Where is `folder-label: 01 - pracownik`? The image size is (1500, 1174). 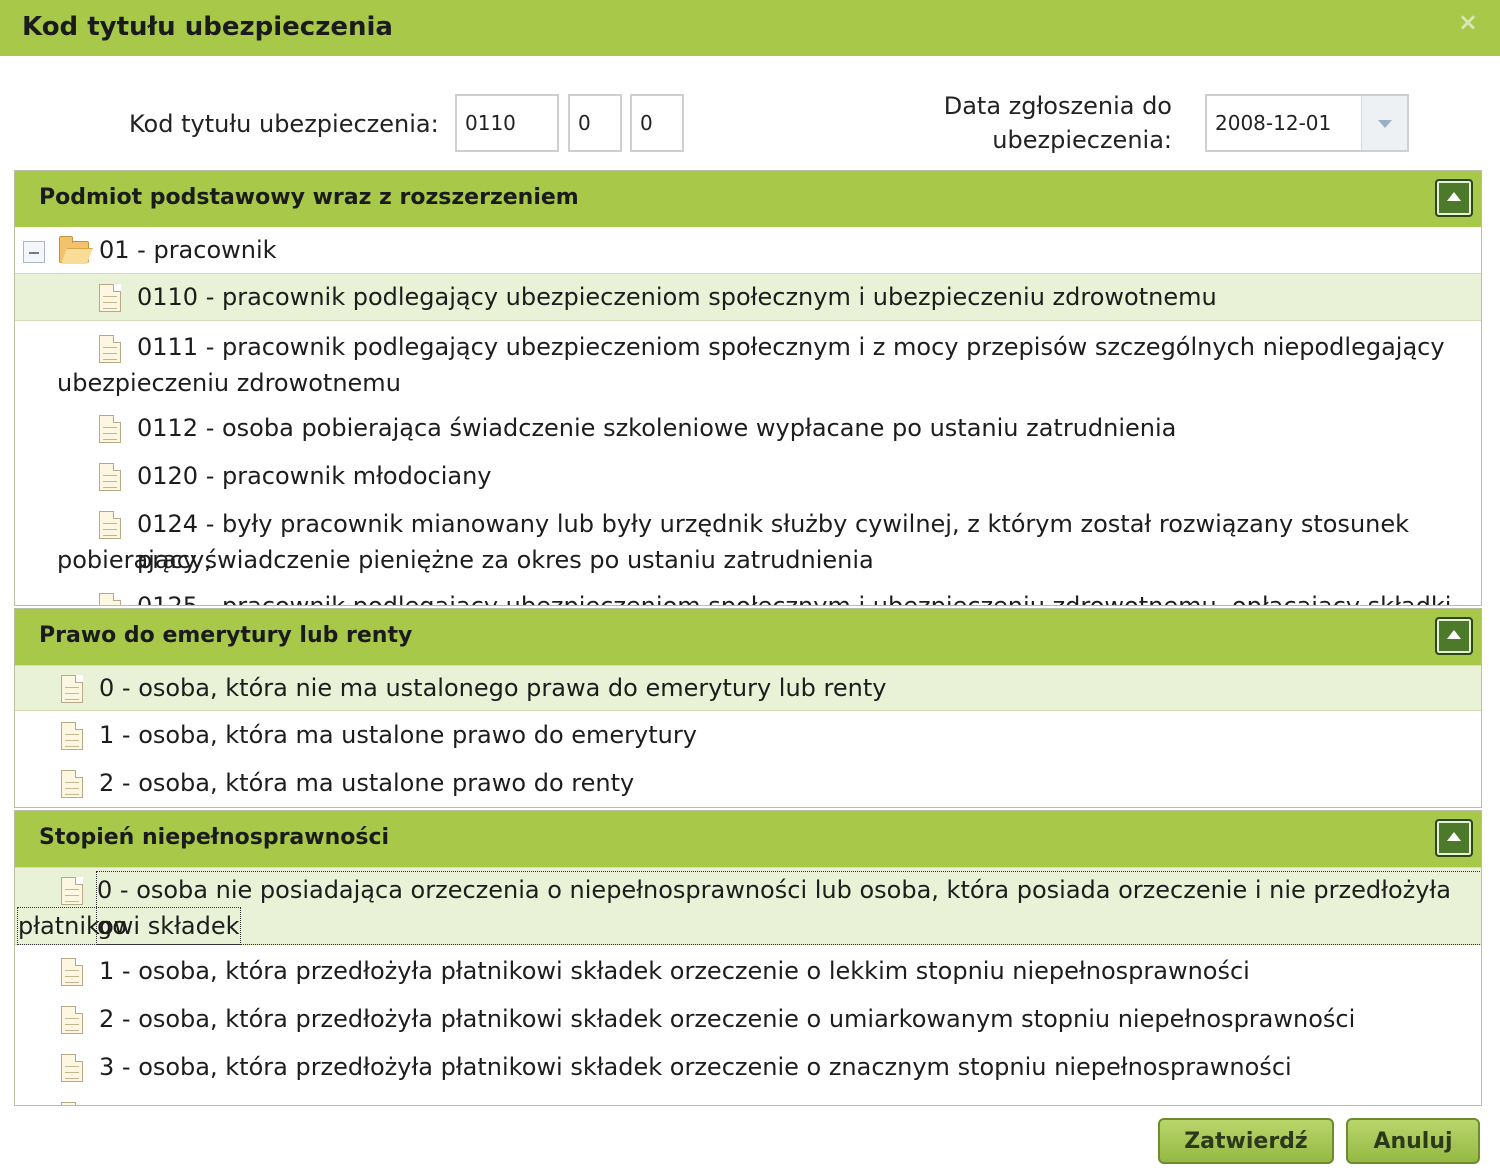
folder-label: 01 - pracownik is located at coordinates (188, 250).